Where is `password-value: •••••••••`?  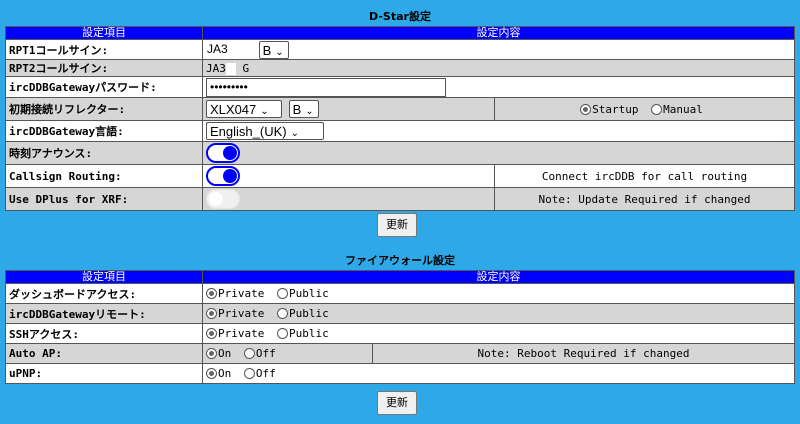
password-value: ••••••••• is located at coordinates (498, 87).